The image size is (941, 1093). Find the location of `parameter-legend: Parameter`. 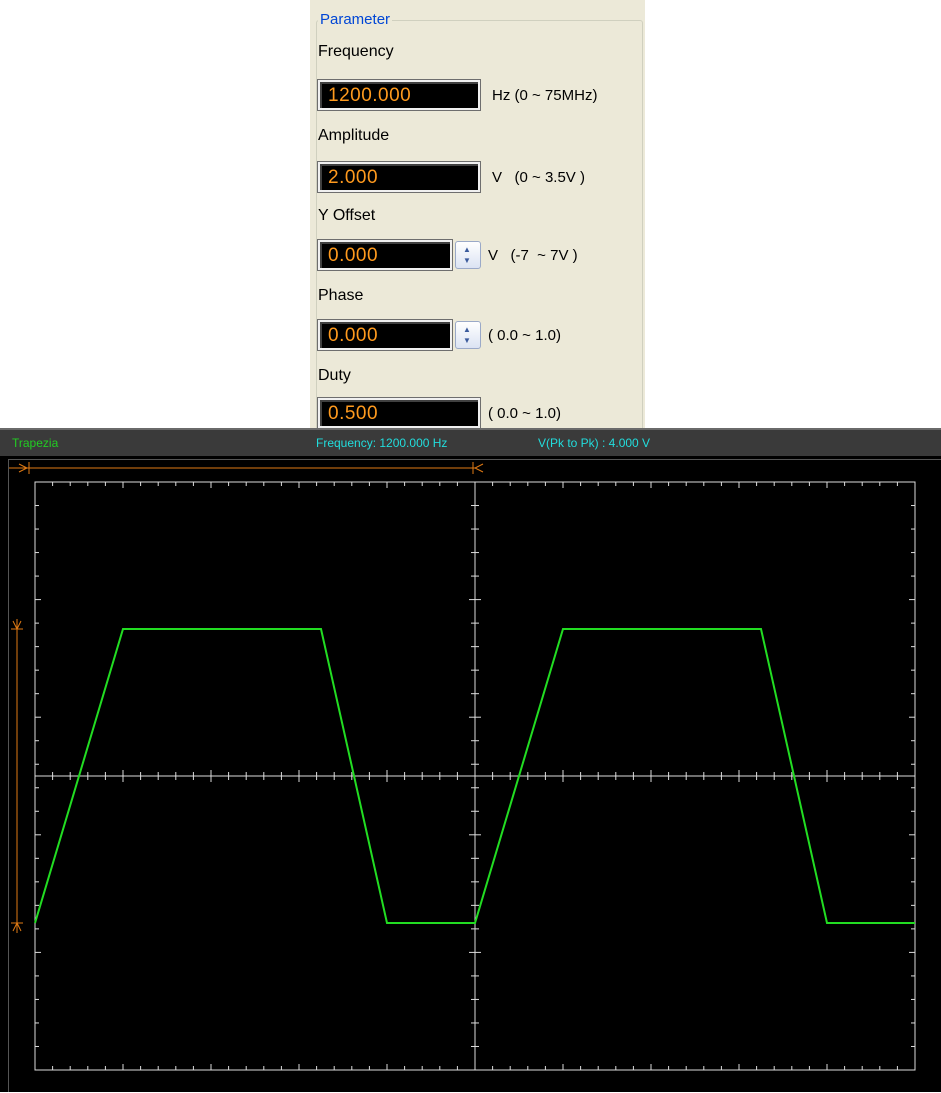

parameter-legend: Parameter is located at coordinates (355, 19).